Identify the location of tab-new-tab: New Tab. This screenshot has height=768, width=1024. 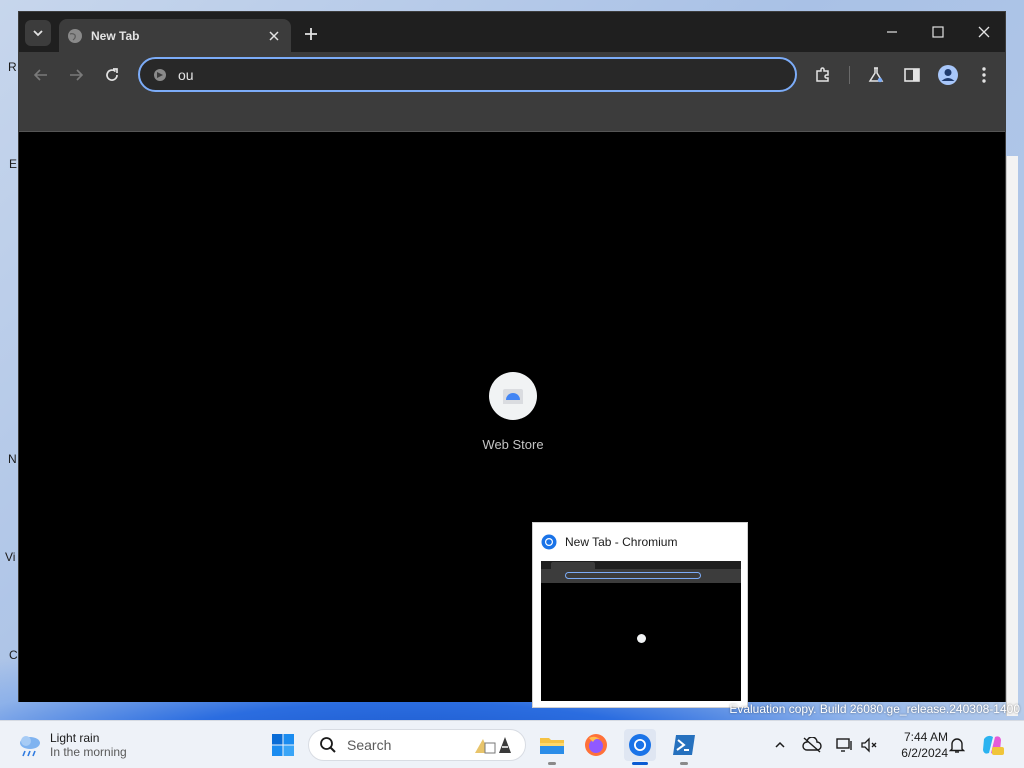
(175, 35).